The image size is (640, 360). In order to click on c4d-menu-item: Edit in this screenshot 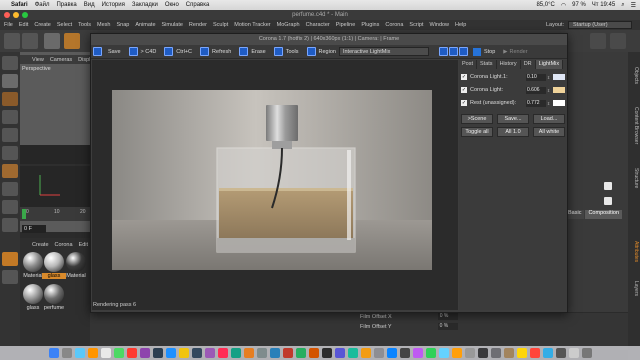, I will do `click(23, 25)`.